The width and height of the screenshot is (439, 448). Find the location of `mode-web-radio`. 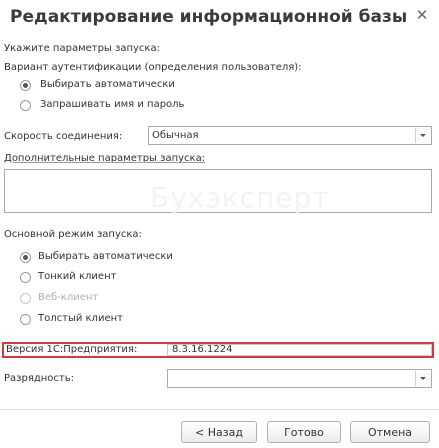

mode-web-radio is located at coordinates (25, 298).